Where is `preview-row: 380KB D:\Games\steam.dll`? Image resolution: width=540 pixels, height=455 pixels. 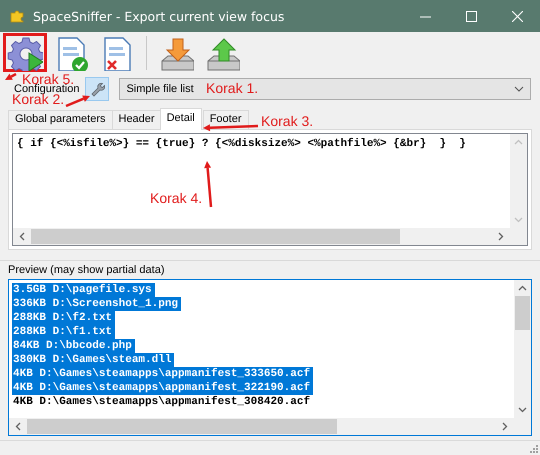 preview-row: 380KB D:\Games\steam.dll is located at coordinates (93, 360).